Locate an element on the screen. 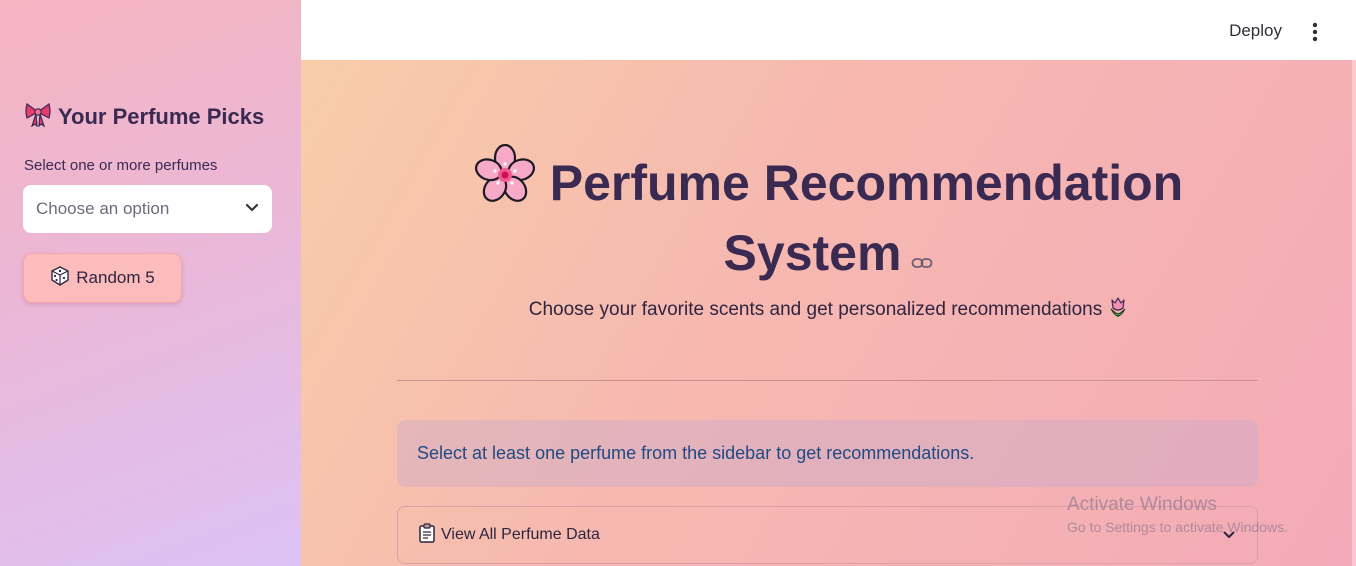 This screenshot has height=566, width=1356. select-label: Select one or more perfumes is located at coordinates (121, 165).